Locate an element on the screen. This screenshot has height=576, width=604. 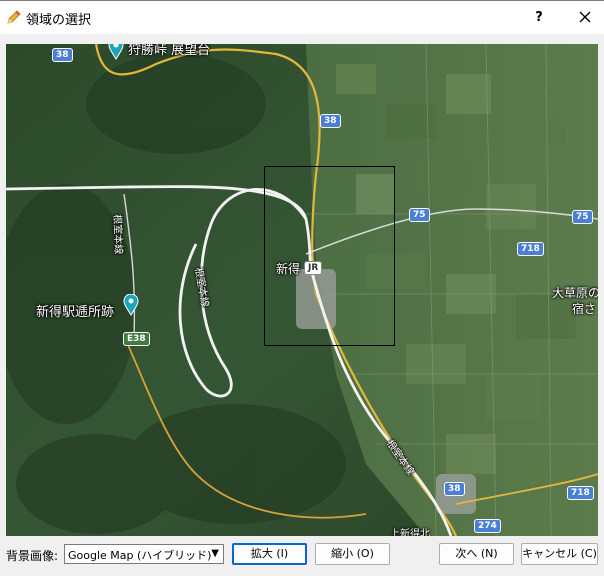
close-icon is located at coordinates (585, 18).